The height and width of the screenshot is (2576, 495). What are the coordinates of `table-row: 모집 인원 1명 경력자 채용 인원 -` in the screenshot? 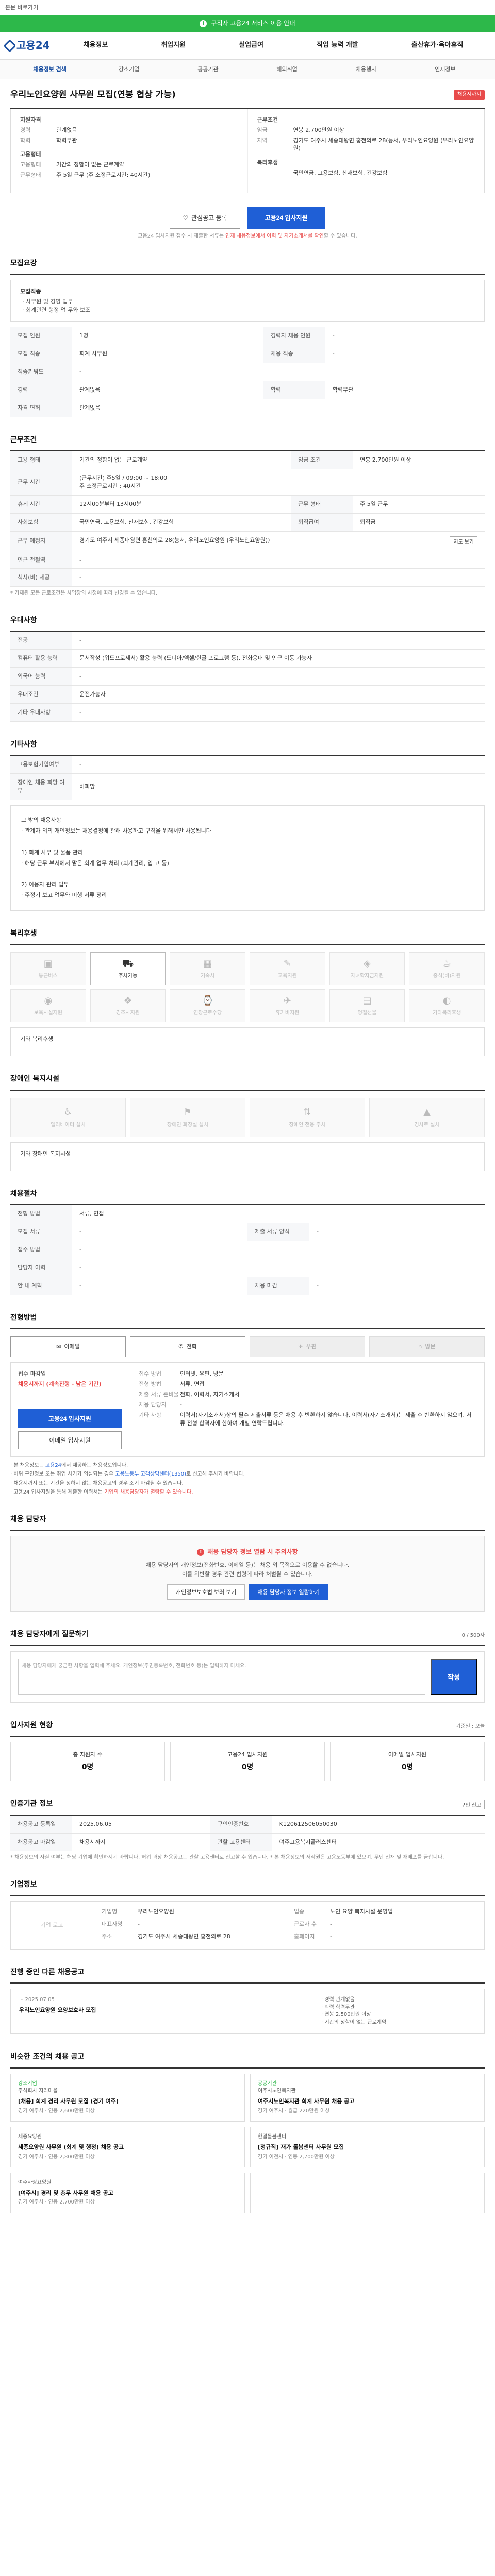 It's located at (247, 336).